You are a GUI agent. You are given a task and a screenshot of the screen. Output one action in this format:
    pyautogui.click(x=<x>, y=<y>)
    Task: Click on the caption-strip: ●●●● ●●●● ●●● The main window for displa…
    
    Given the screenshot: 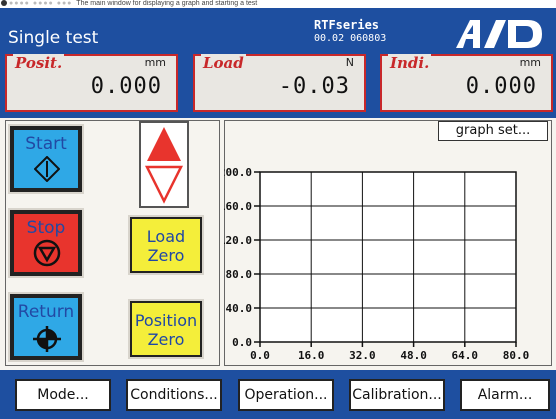 What is the action you would take?
    pyautogui.click(x=278, y=4)
    